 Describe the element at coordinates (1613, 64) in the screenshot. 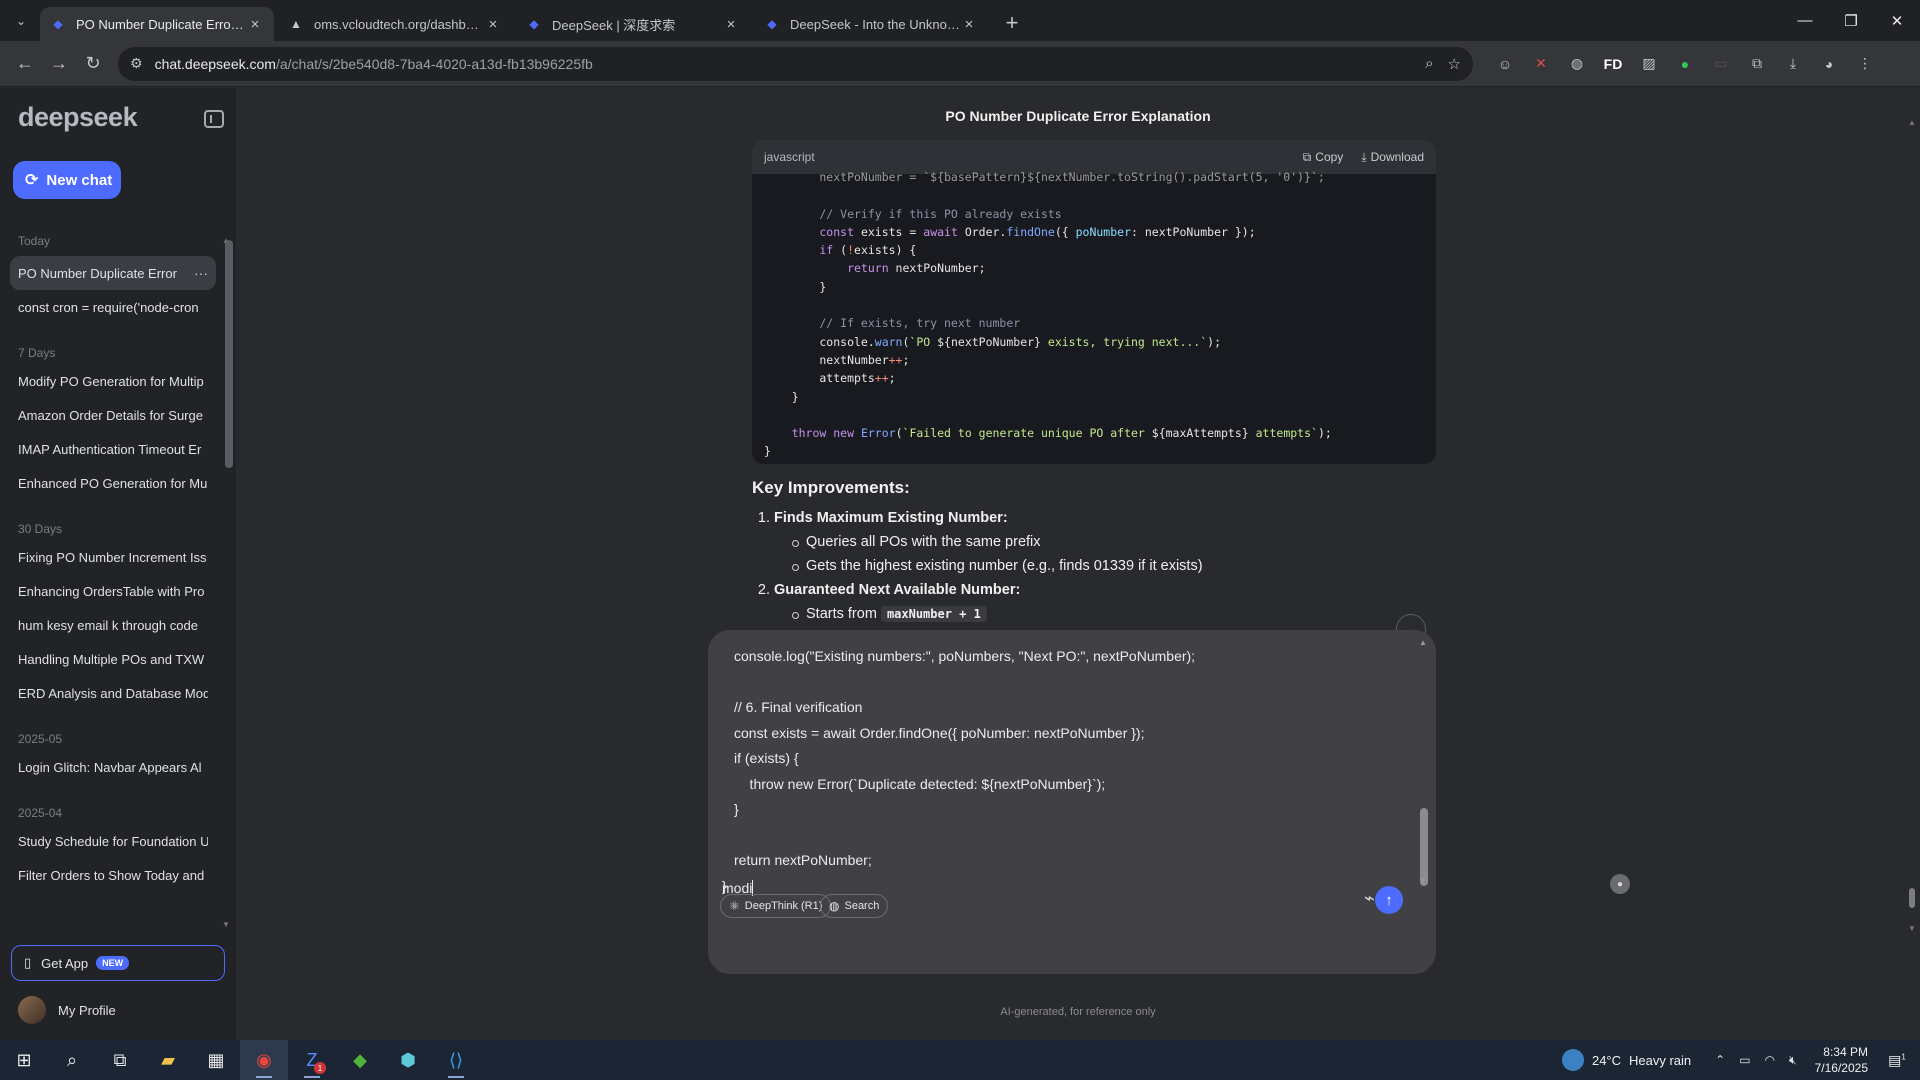

I see `extension-fd-icon: FD` at that location.